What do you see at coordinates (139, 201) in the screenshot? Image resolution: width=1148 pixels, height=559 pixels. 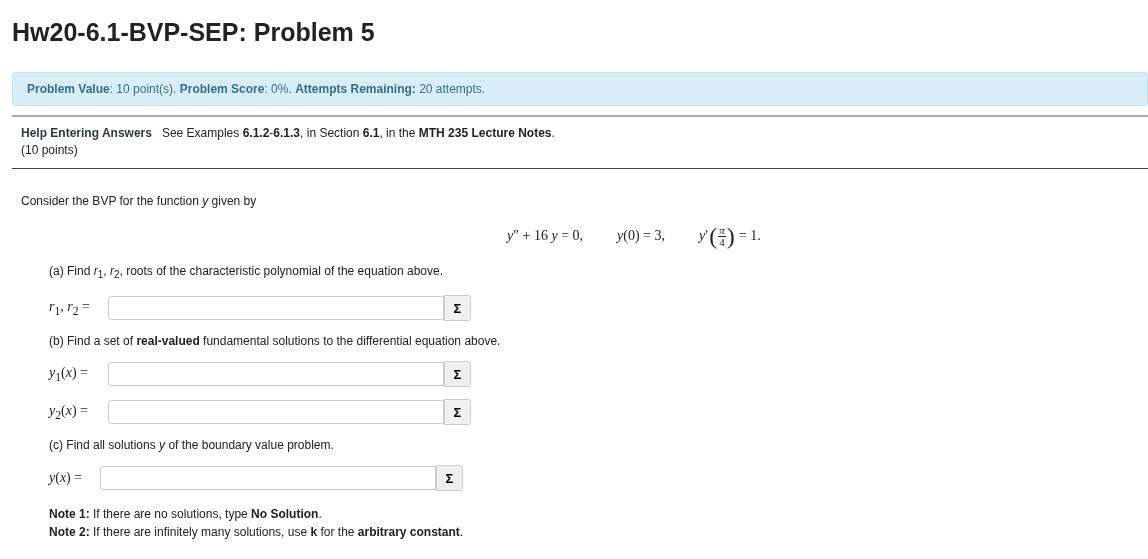 I see `problem-statement: Consider the BVP for the function y given by` at bounding box center [139, 201].